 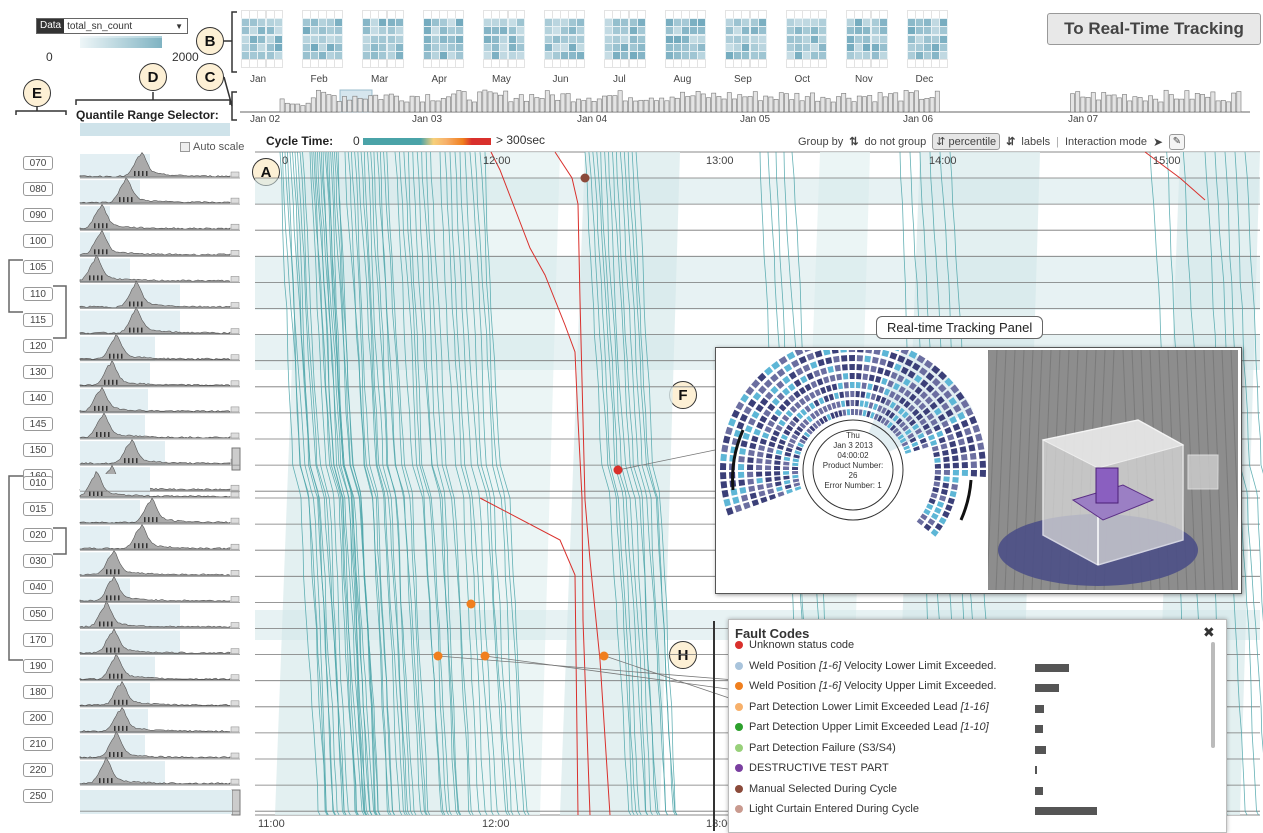 What do you see at coordinates (38, 744) in the screenshot?
I see `station-label: 210` at bounding box center [38, 744].